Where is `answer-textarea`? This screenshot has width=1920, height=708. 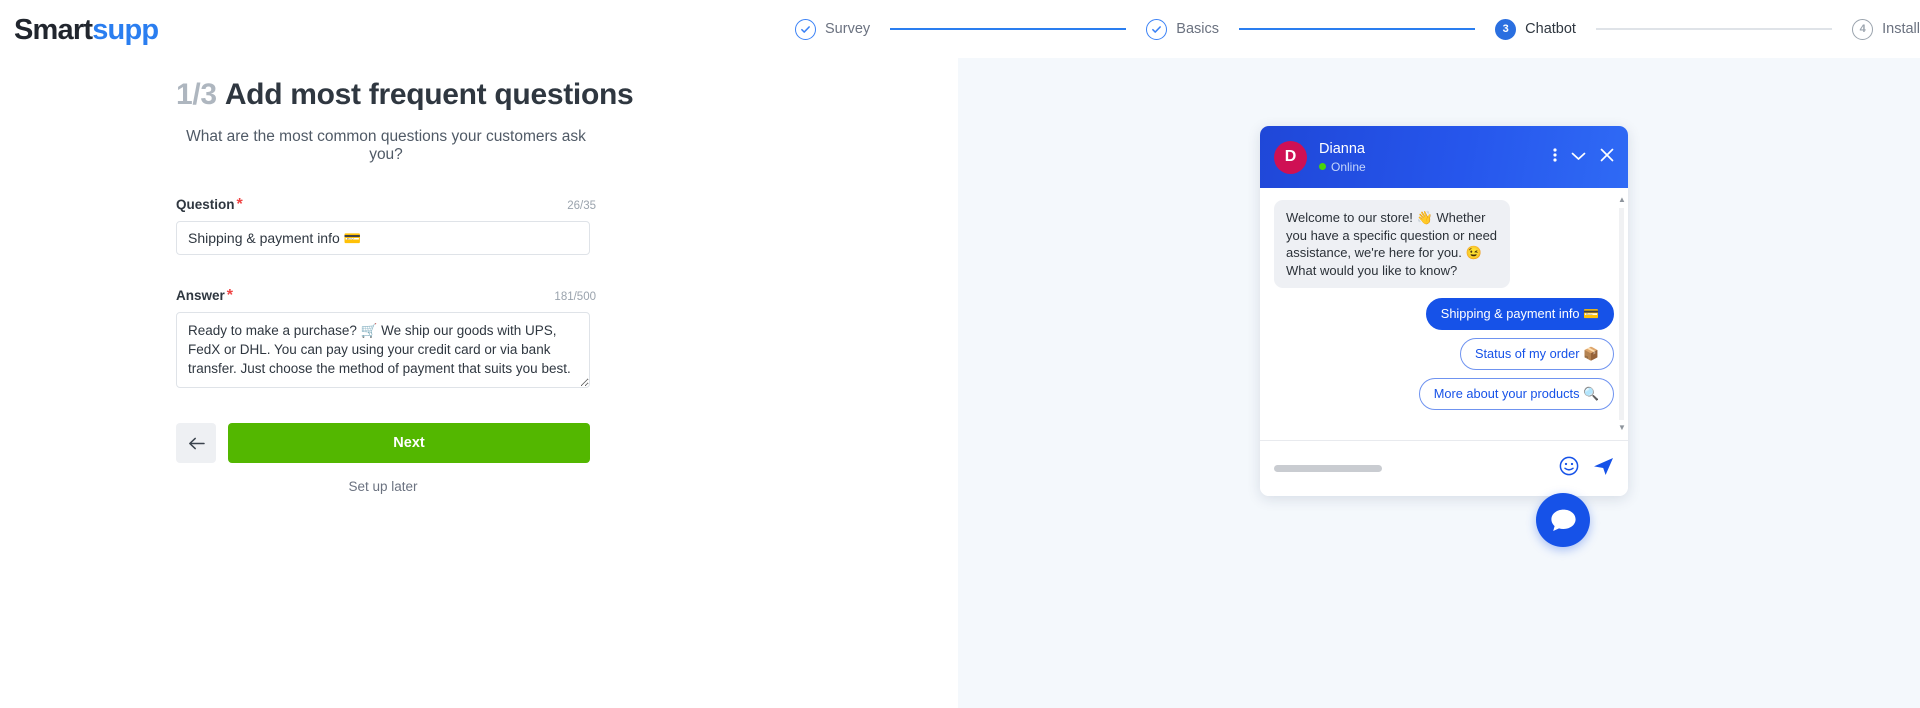
answer-textarea is located at coordinates (383, 350).